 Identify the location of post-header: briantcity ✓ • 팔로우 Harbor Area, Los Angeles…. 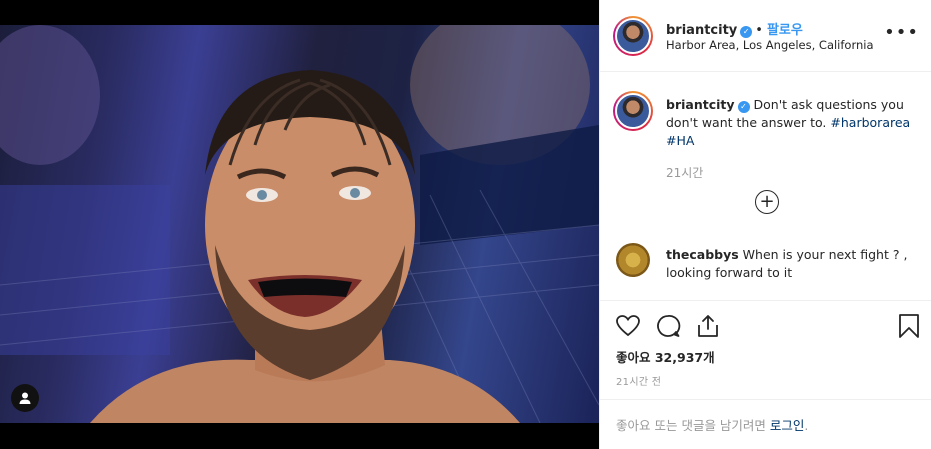
(765, 36).